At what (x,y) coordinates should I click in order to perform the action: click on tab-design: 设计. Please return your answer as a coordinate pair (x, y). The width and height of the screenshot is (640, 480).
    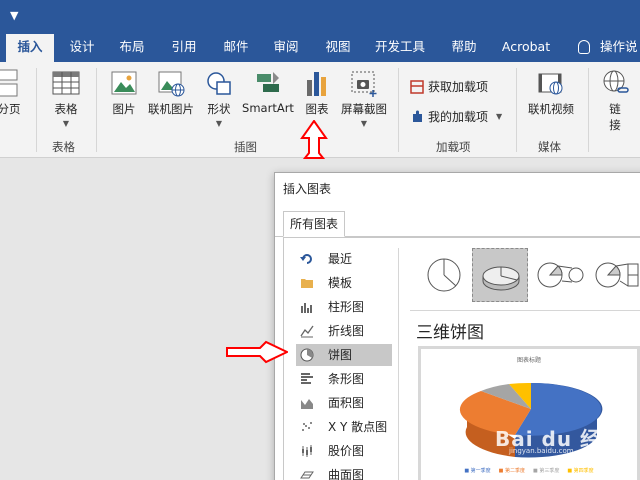
    Looking at the image, I should click on (82, 48).